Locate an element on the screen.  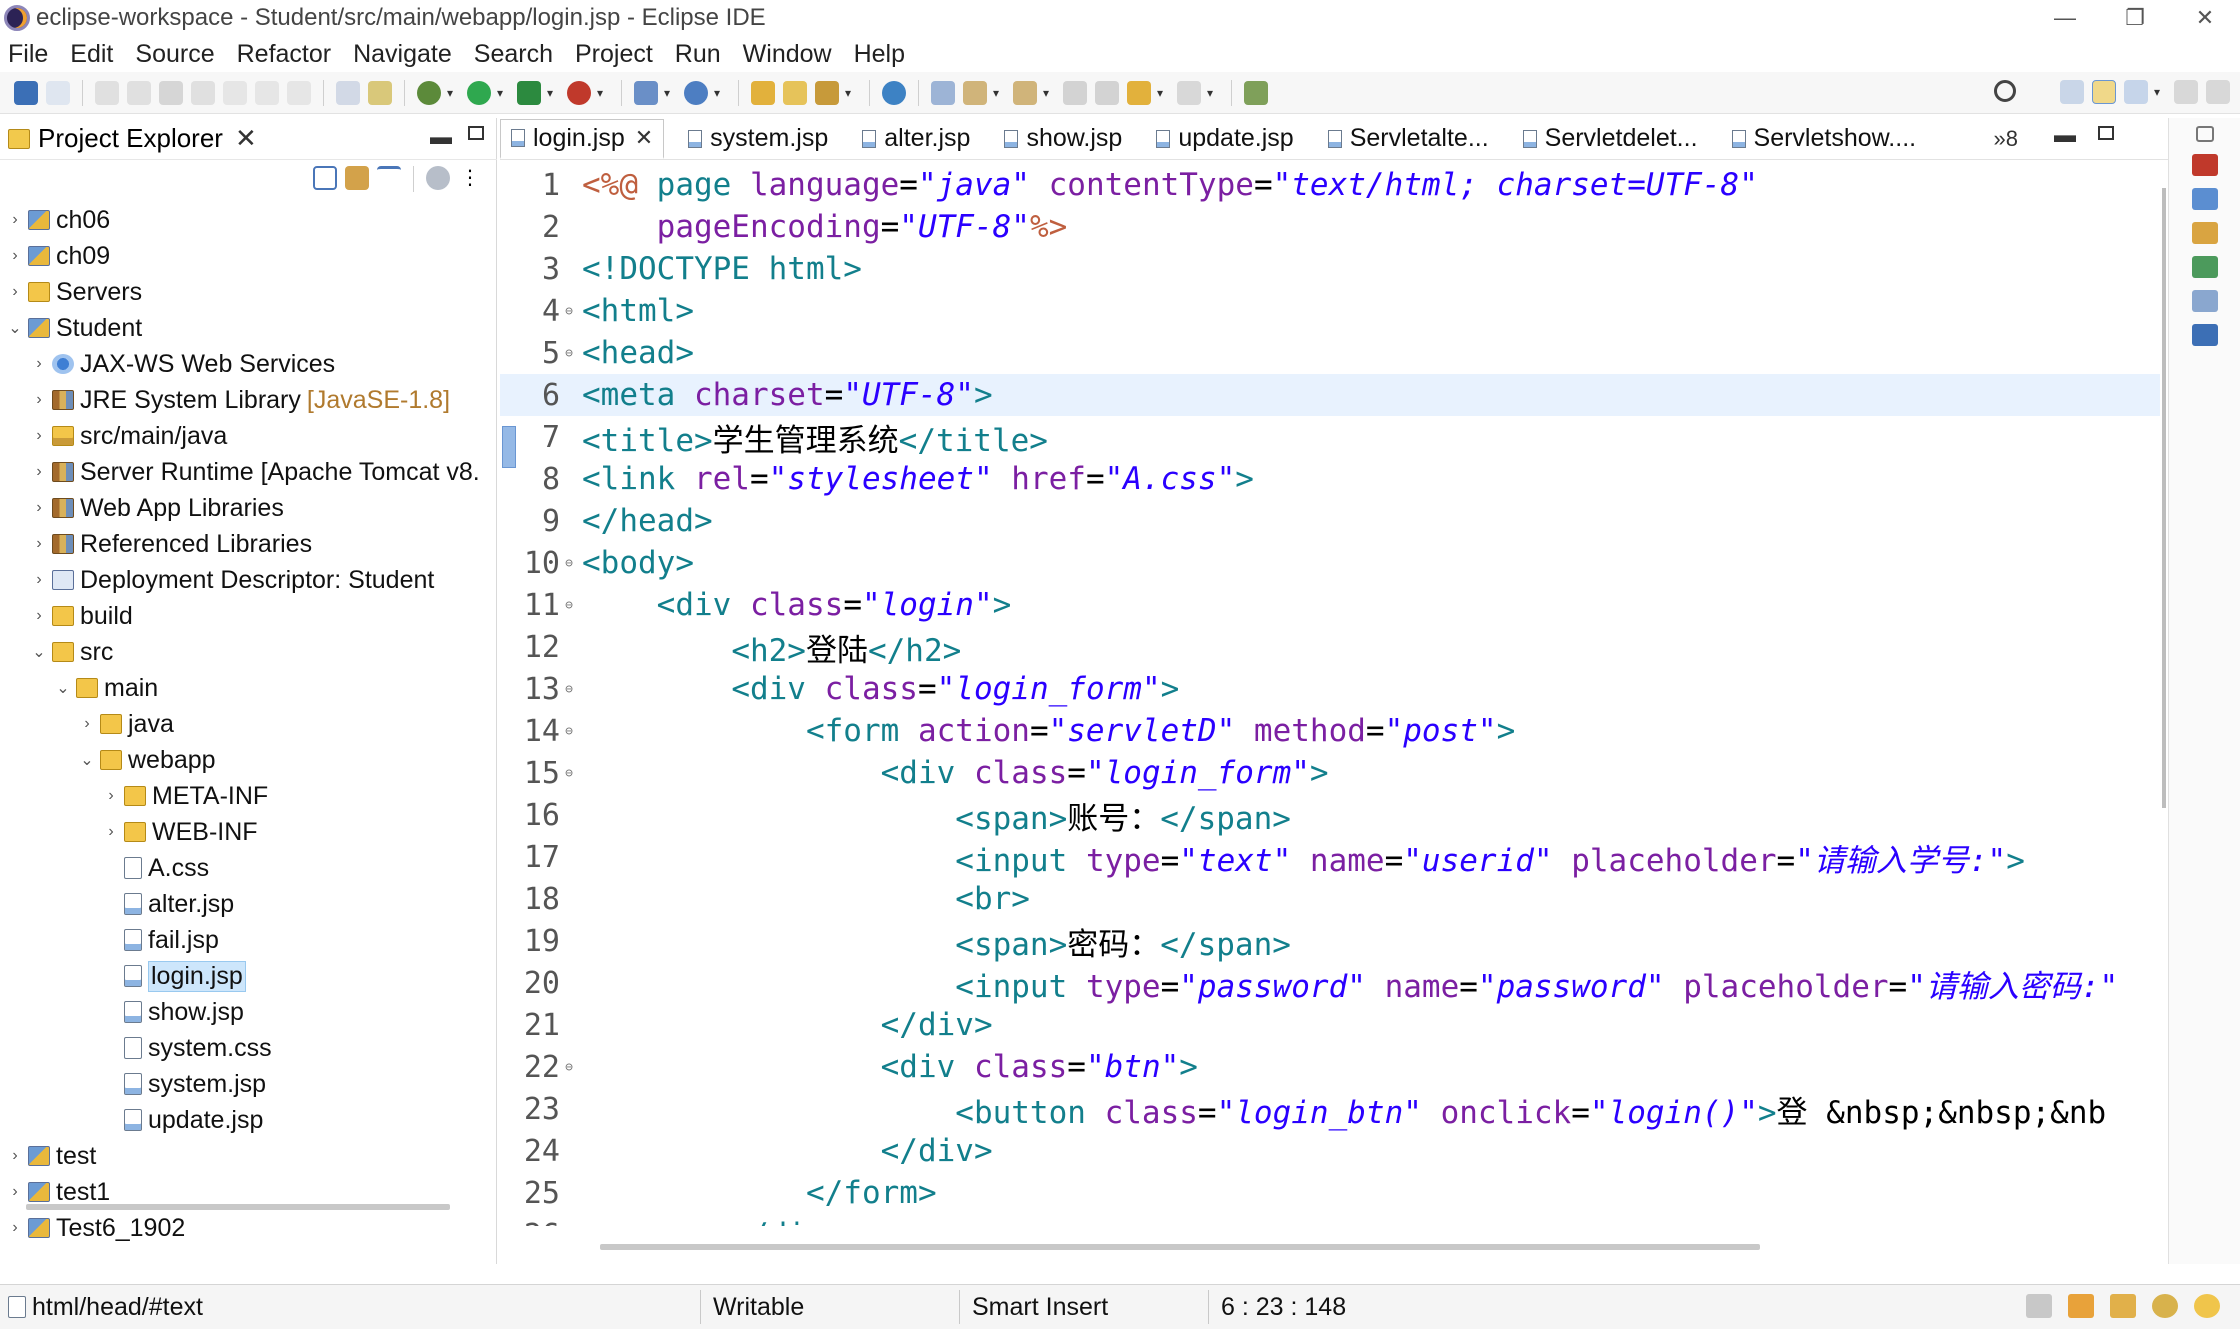
editor-tab: update.jsp is located at coordinates (1224, 139).